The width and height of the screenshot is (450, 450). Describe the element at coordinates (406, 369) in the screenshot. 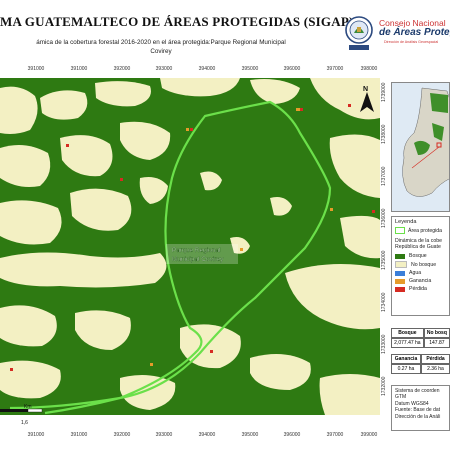

I see `stats-value-ganancia: 0.27 ha` at that location.